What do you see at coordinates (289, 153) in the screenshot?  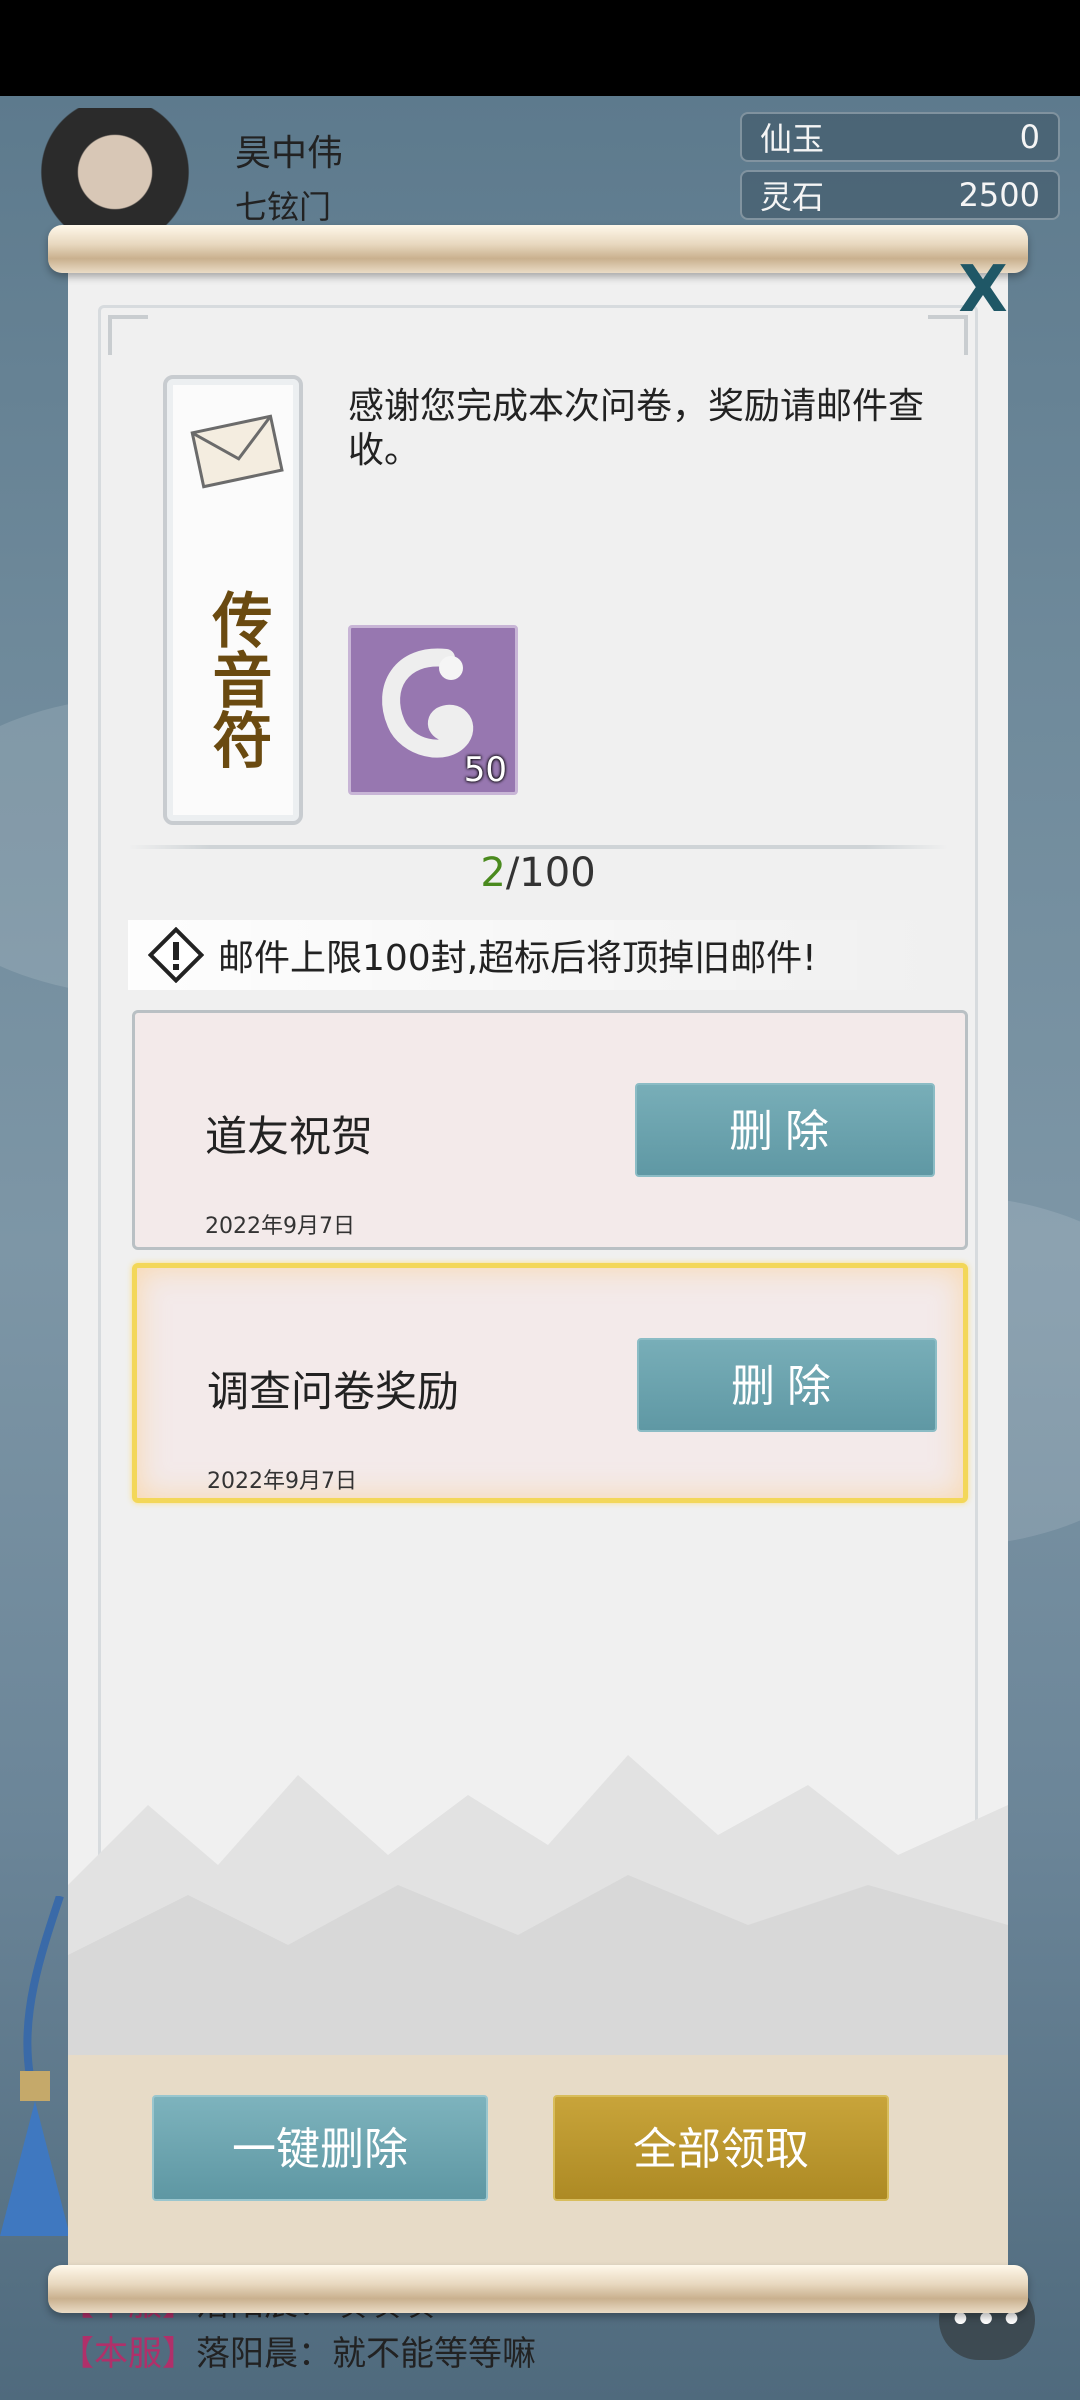 I see `player-name: 昊中伟` at bounding box center [289, 153].